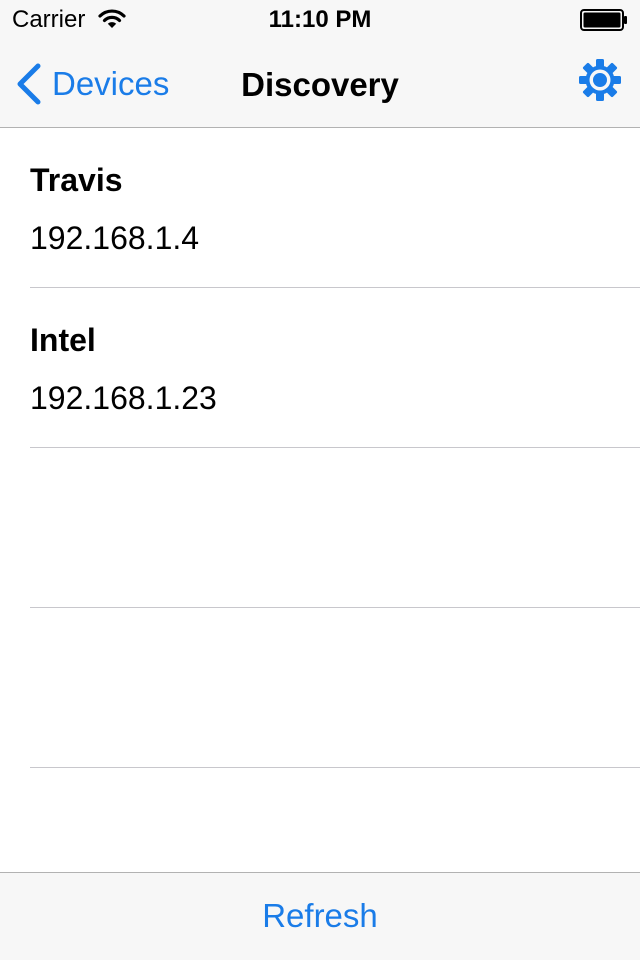 The image size is (640, 960). Describe the element at coordinates (603, 20) in the screenshot. I see `battery-icon` at that location.